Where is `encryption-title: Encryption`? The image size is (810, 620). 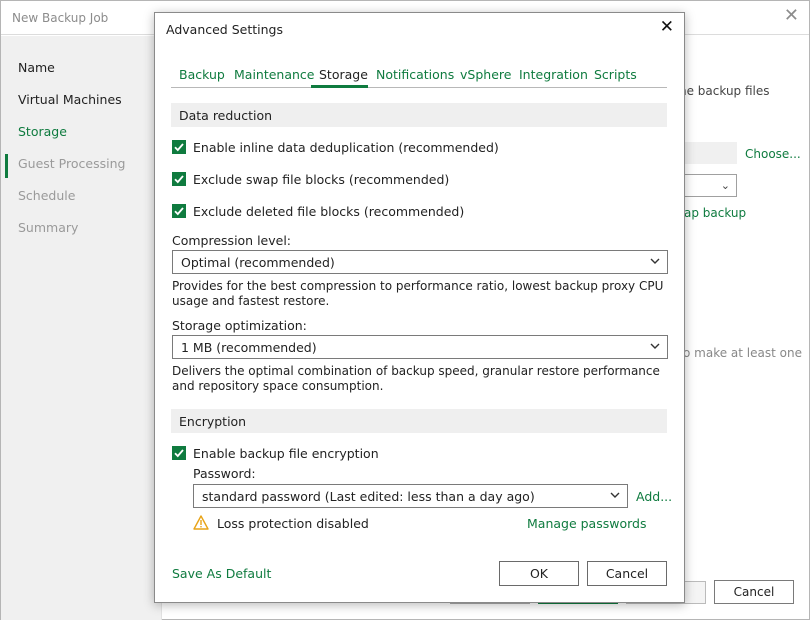
encryption-title: Encryption is located at coordinates (213, 421).